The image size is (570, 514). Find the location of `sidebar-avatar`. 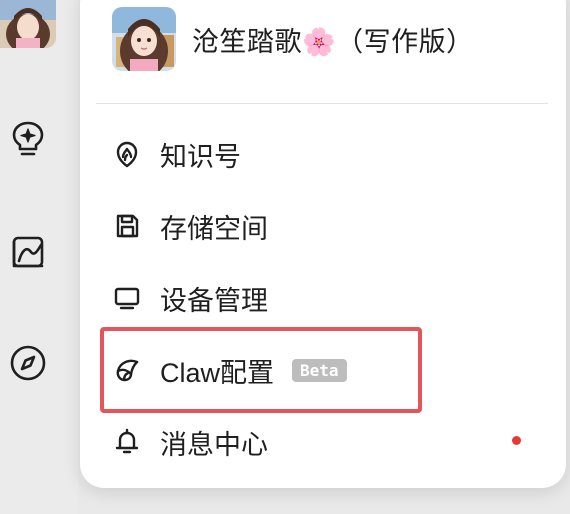

sidebar-avatar is located at coordinates (28, 24).